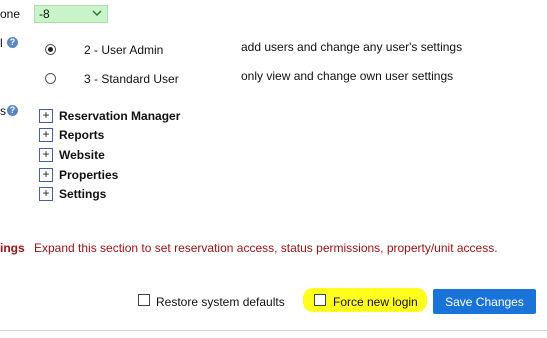 The width and height of the screenshot is (547, 338). What do you see at coordinates (375, 302) in the screenshot?
I see `force-new-login-label: Force new login` at bounding box center [375, 302].